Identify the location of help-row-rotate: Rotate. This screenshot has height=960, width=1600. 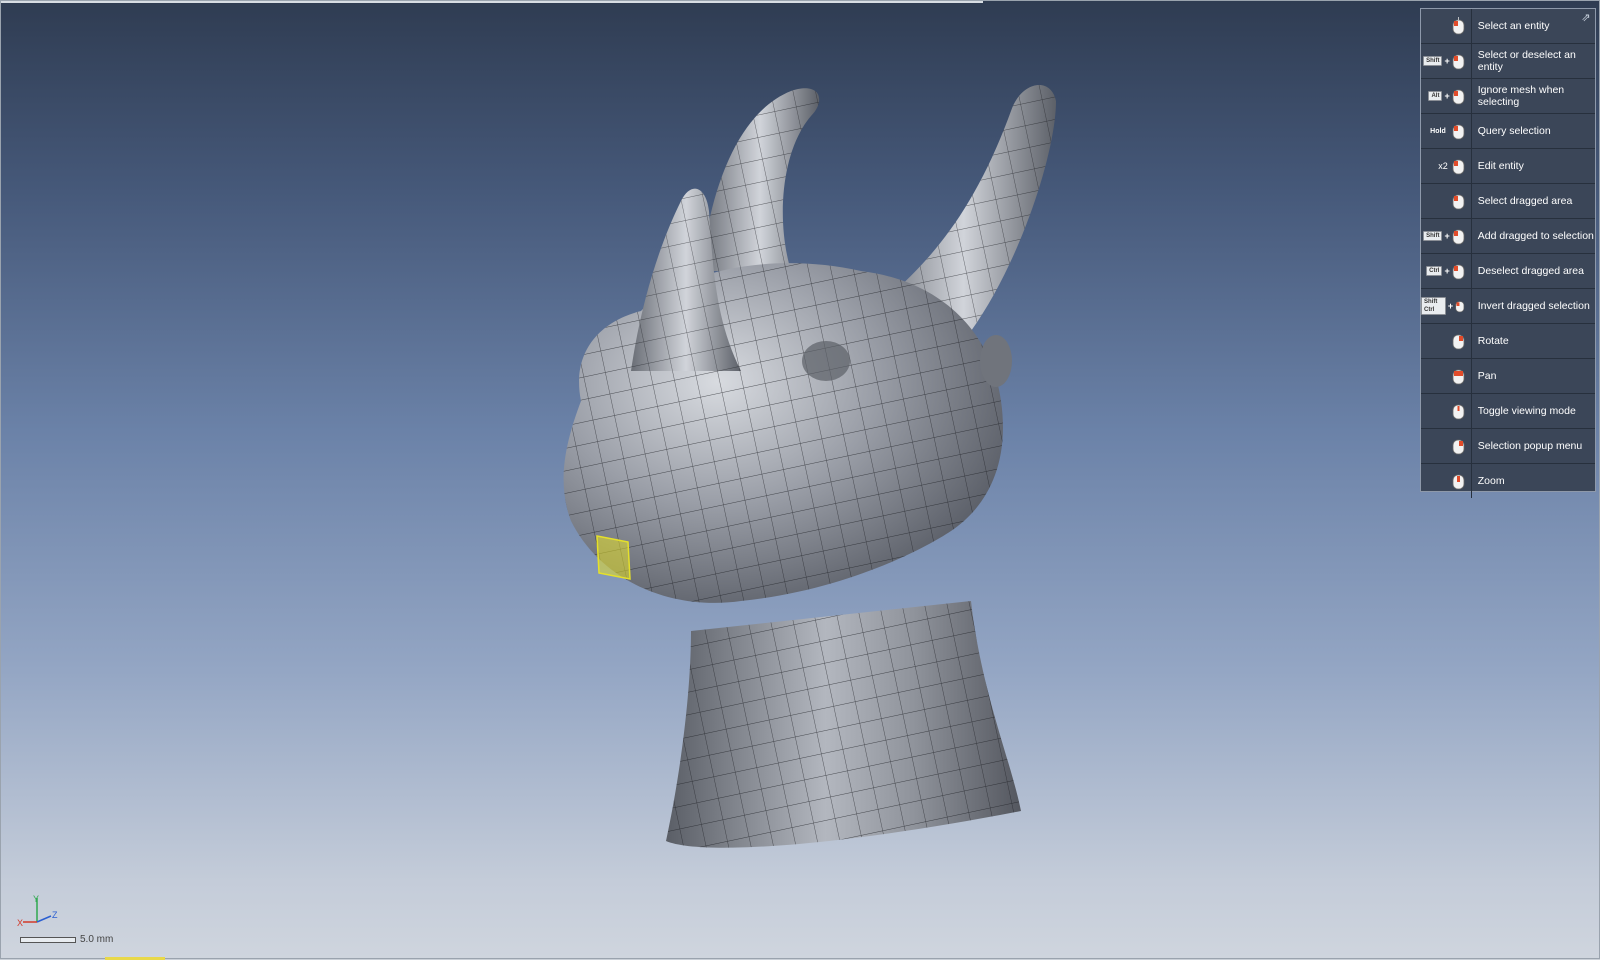
(1508, 341).